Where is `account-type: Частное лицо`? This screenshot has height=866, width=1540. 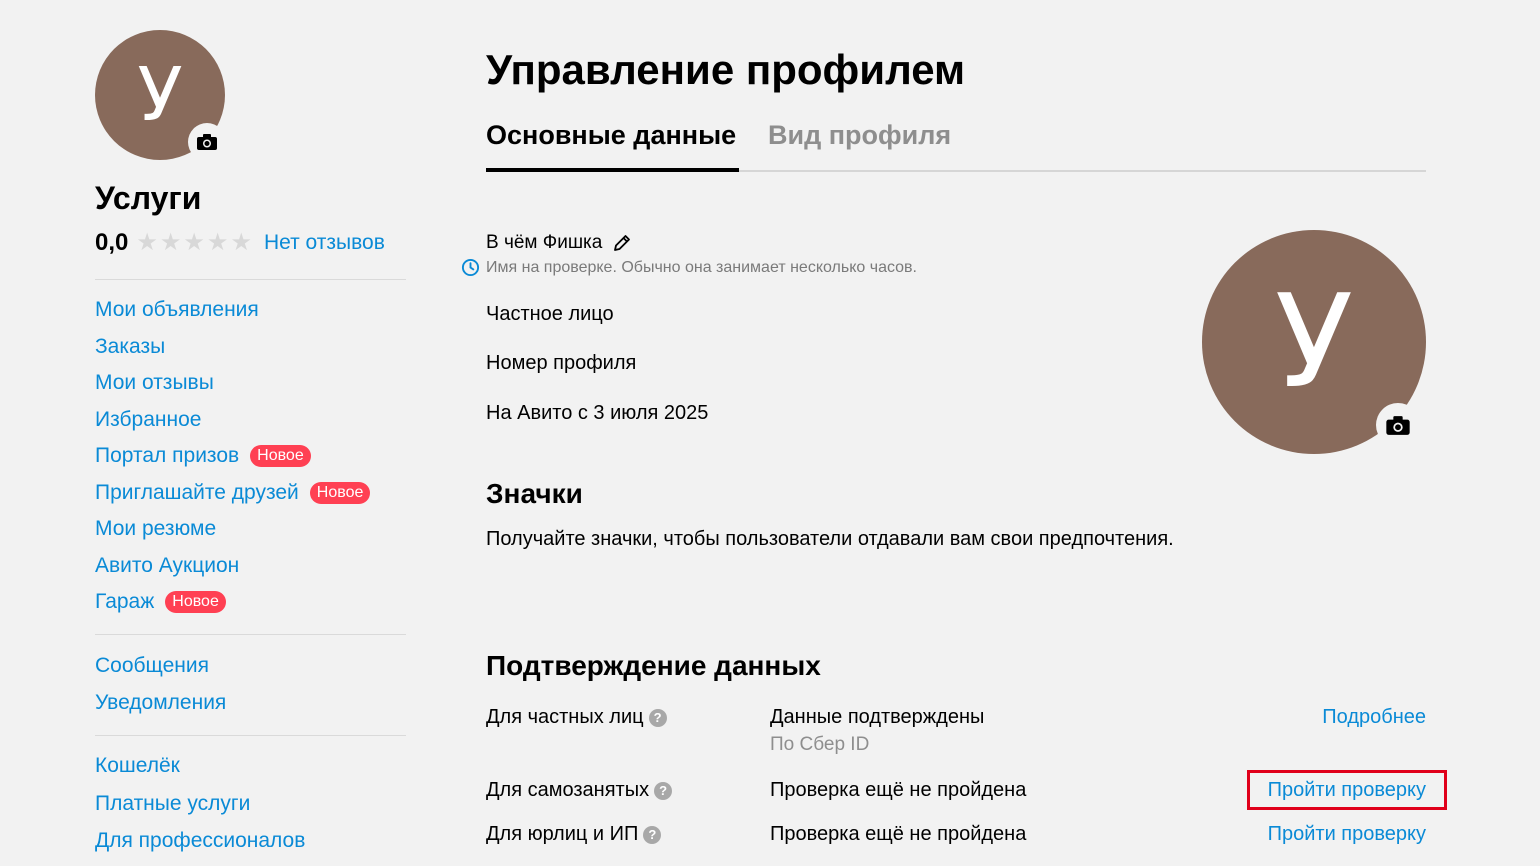
account-type: Частное лицо is located at coordinates (550, 314).